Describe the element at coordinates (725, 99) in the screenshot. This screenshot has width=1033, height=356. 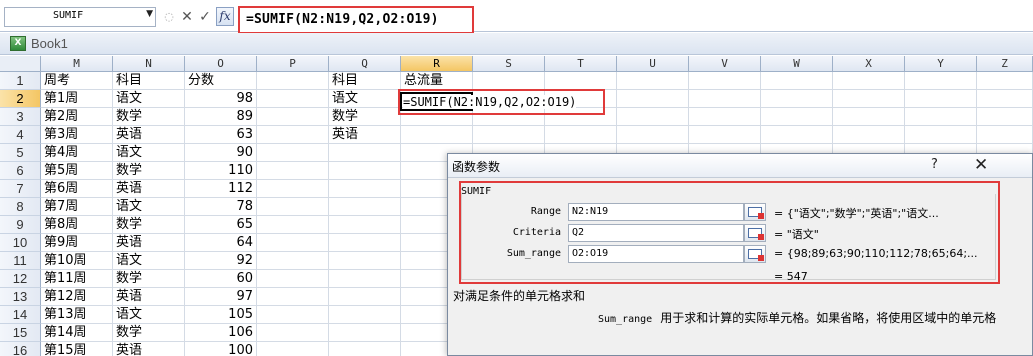
I see `cell-v2` at that location.